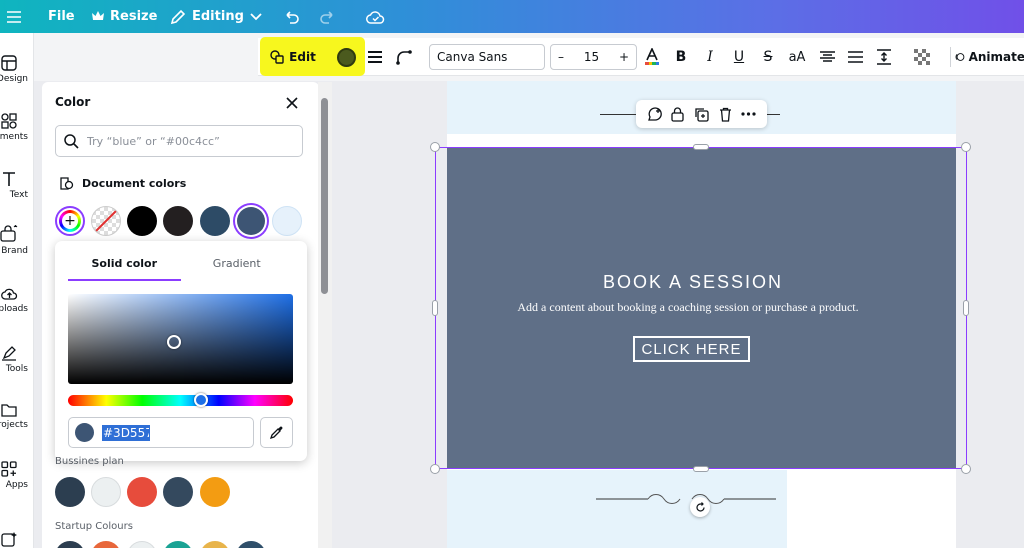 The image size is (1024, 548). What do you see at coordinates (302, 57) in the screenshot?
I see `edit-label: Edit` at bounding box center [302, 57].